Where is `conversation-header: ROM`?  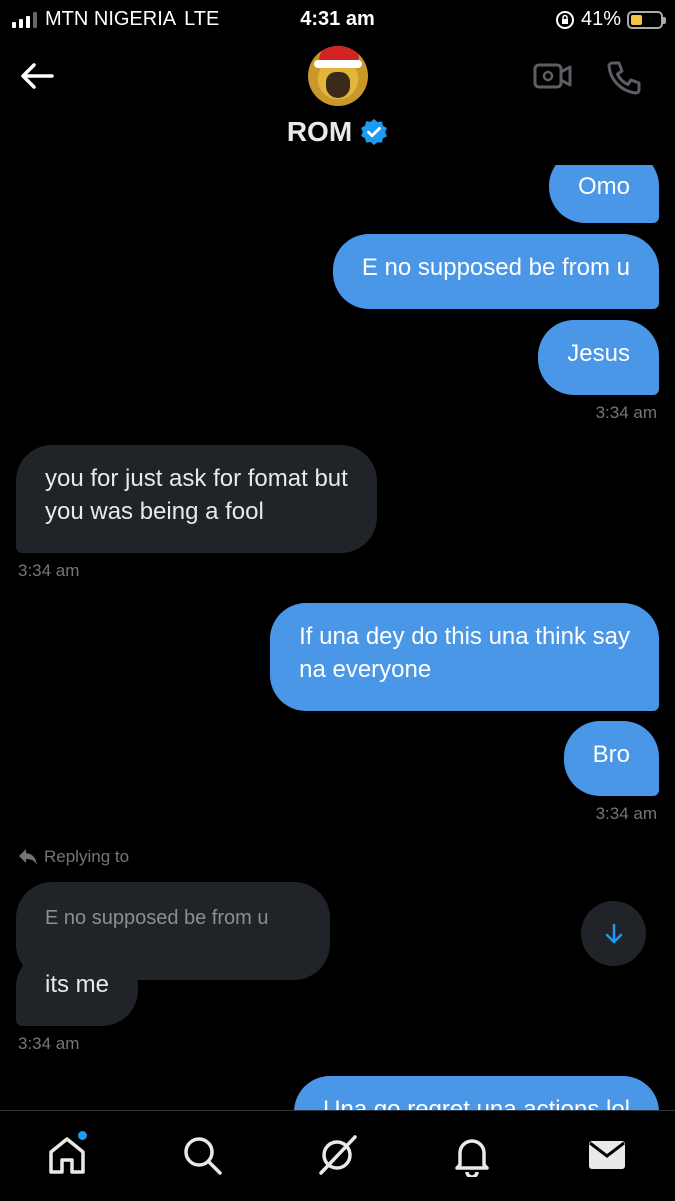
conversation-header: ROM is located at coordinates (337, 102).